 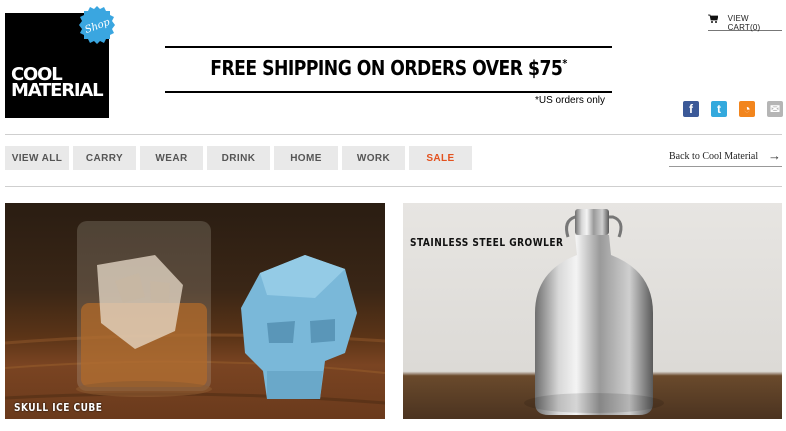 What do you see at coordinates (57, 90) in the screenshot?
I see `logo-line-2: MATERIAL` at bounding box center [57, 90].